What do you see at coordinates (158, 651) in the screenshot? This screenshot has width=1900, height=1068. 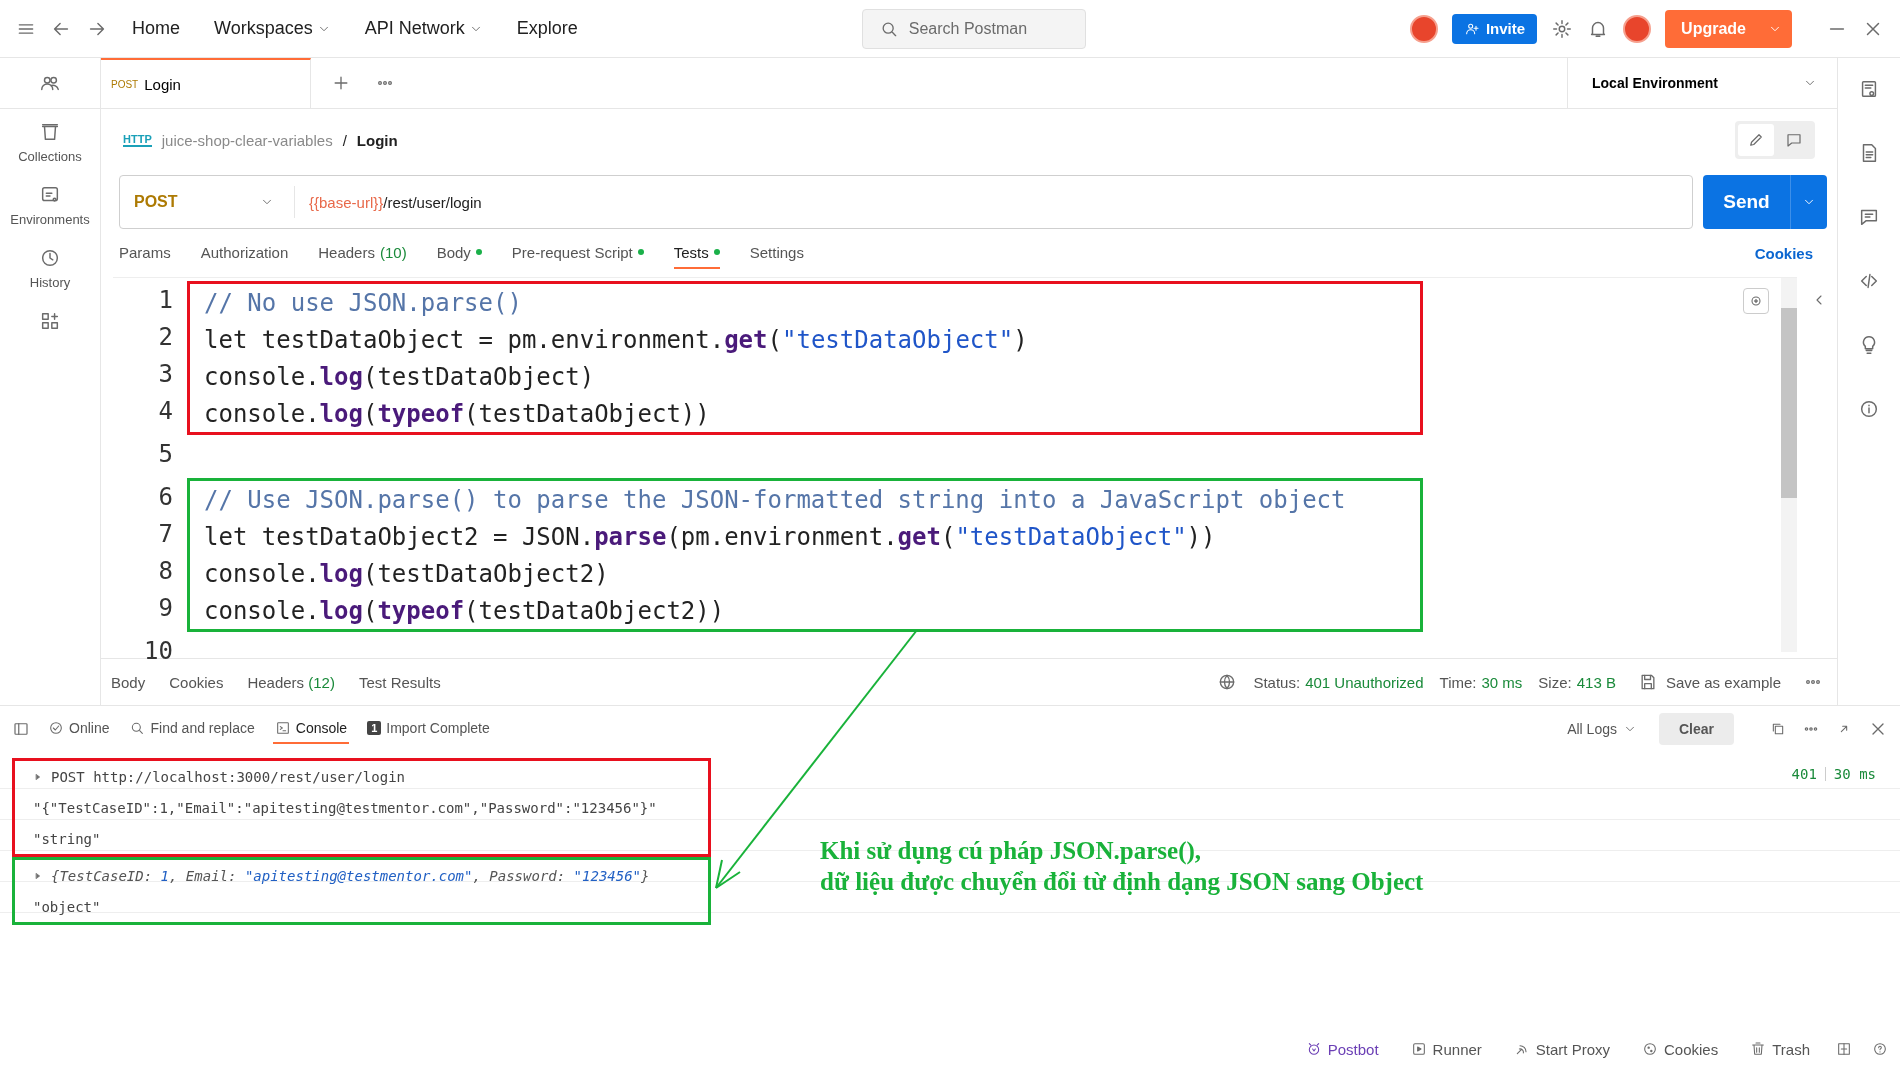 I see `line-number: 10` at bounding box center [158, 651].